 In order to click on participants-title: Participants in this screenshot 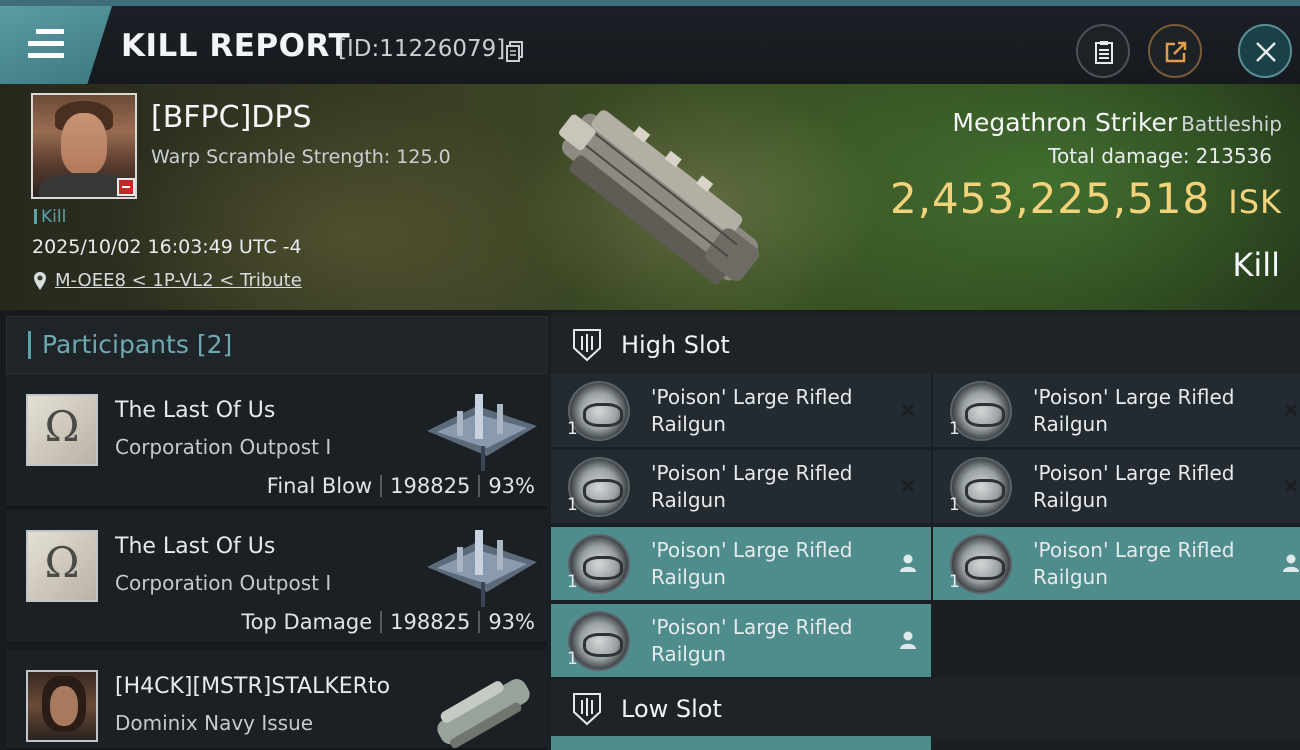, I will do `click(115, 344)`.